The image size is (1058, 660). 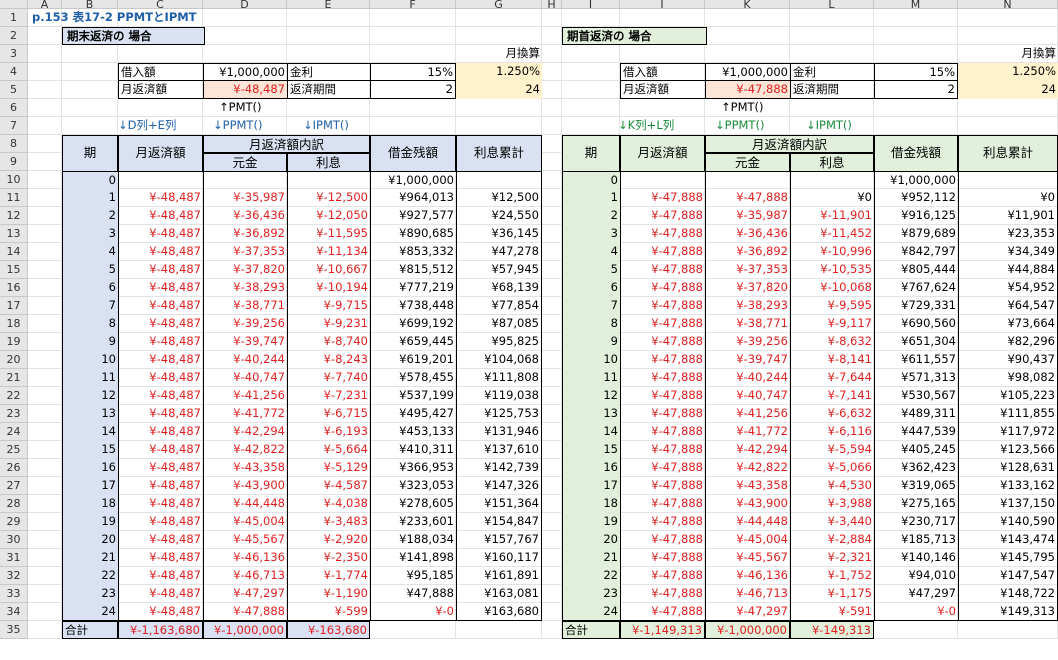 I want to click on right-table-row-21-principal: ¥-45,567, so click(x=747, y=558).